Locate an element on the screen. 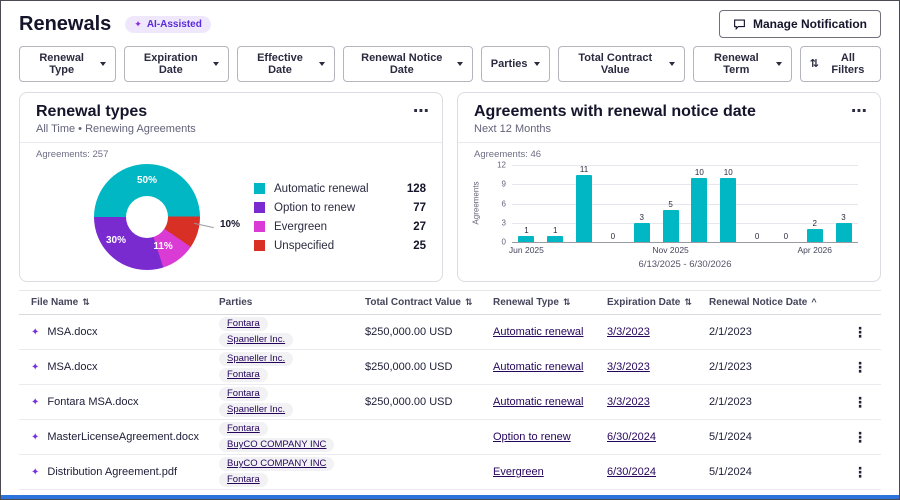 Image resolution: width=900 pixels, height=500 pixels. filter-total-contract-value: Total Contract Value is located at coordinates (621, 64).